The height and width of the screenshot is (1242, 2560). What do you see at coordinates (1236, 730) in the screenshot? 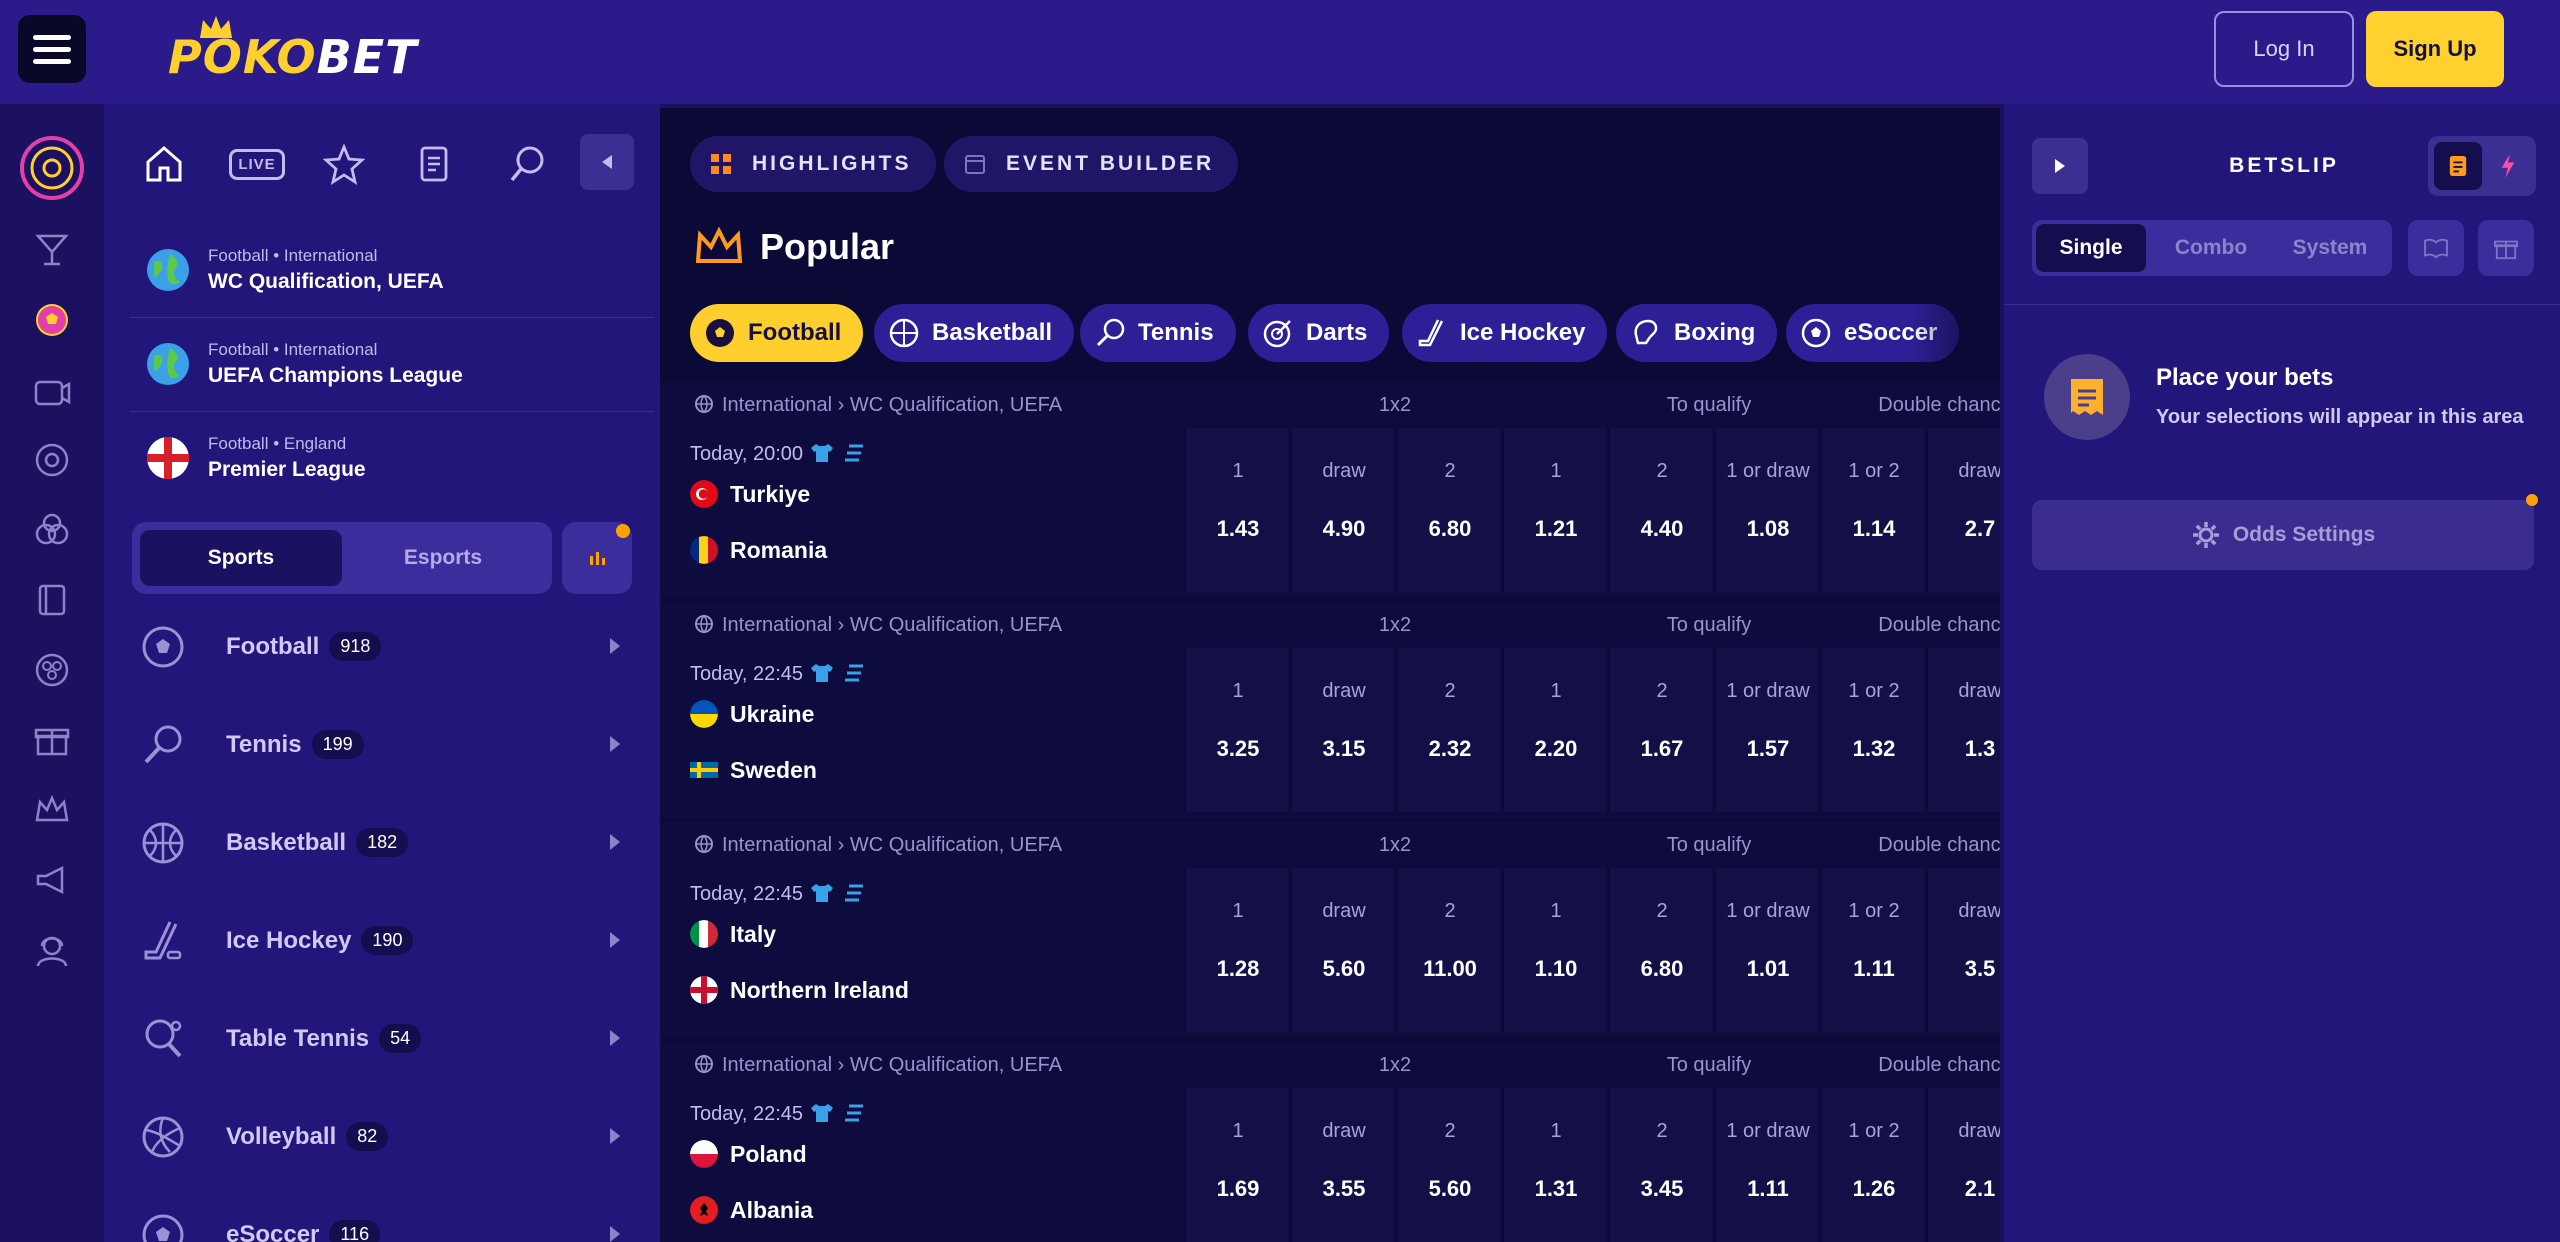
I see `odd-button: 1 3.25` at bounding box center [1236, 730].